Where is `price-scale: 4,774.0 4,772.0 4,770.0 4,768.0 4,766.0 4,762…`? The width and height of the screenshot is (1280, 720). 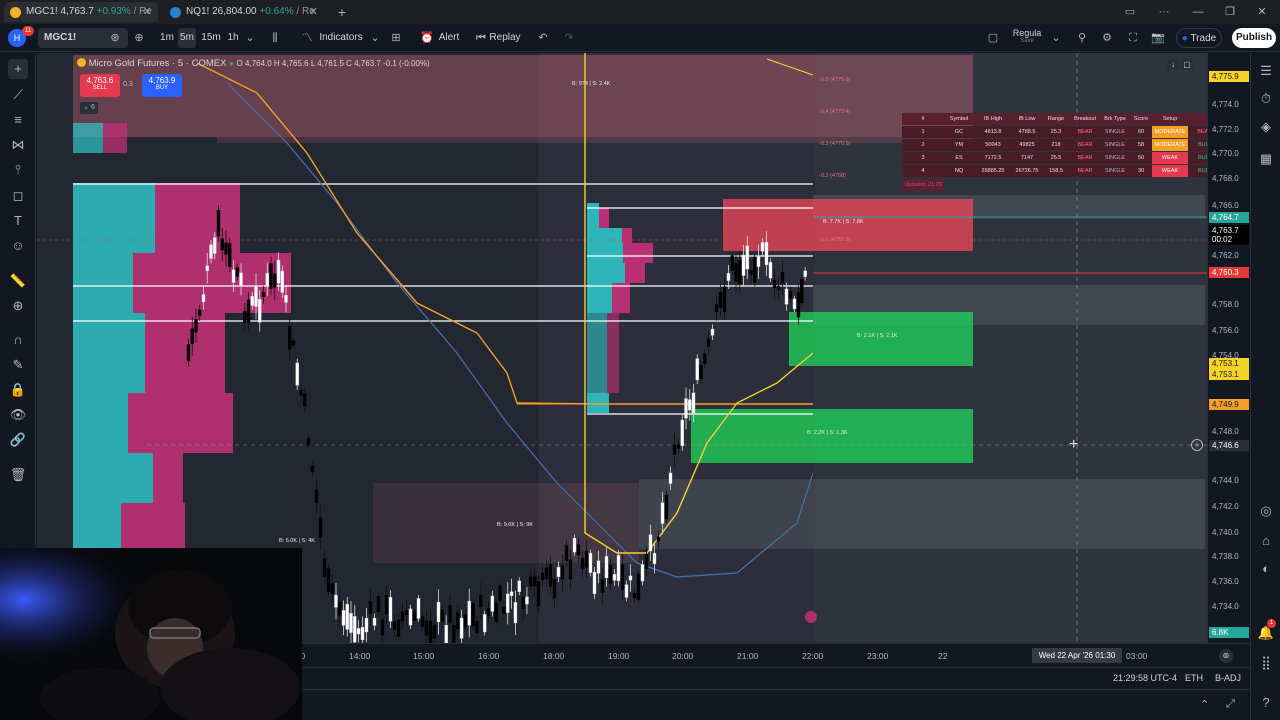
price-scale: 4,774.0 4,772.0 4,770.0 4,768.0 4,766.0 4,762… is located at coordinates (1228, 348).